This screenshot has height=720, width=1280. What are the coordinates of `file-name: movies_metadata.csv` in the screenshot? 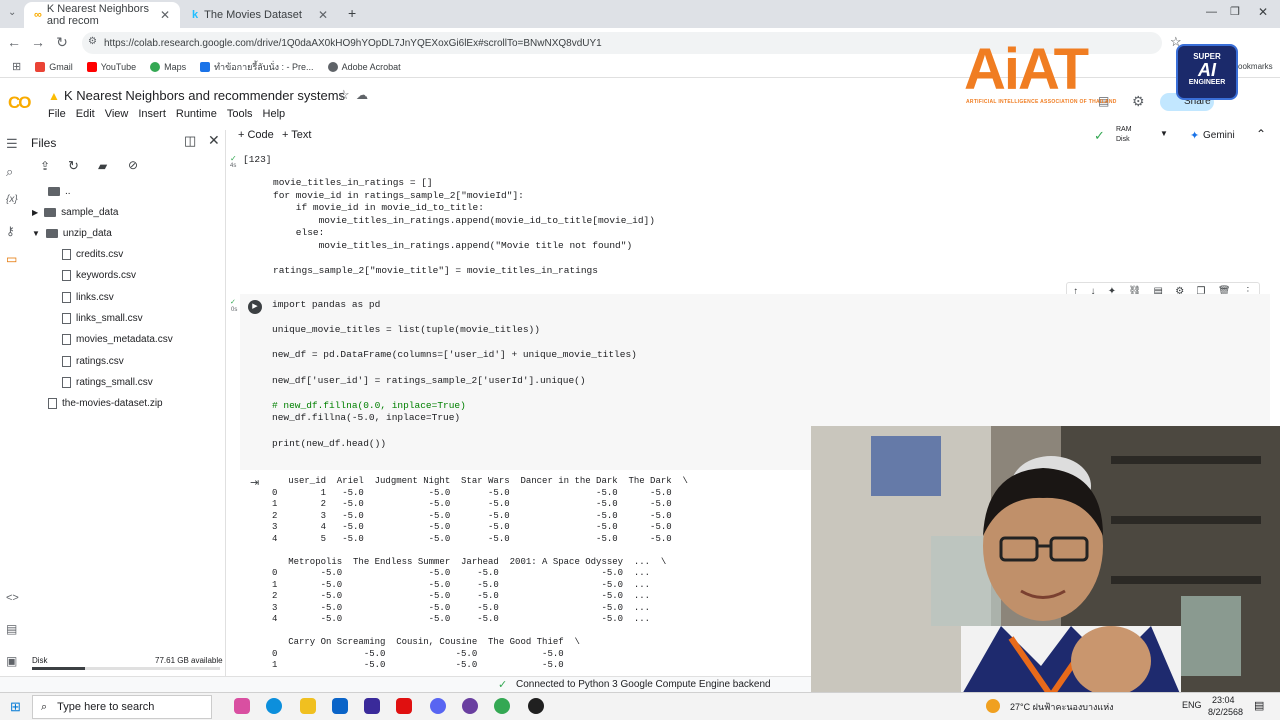 It's located at (124, 339).